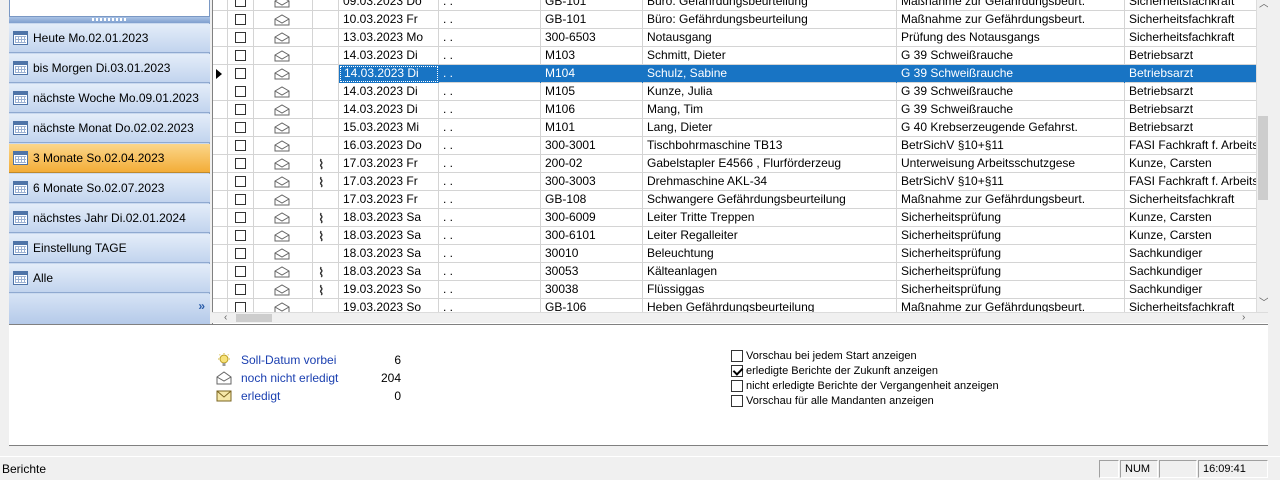 The width and height of the screenshot is (1280, 480). I want to click on horizontal-scroll-thumb, so click(254, 318).